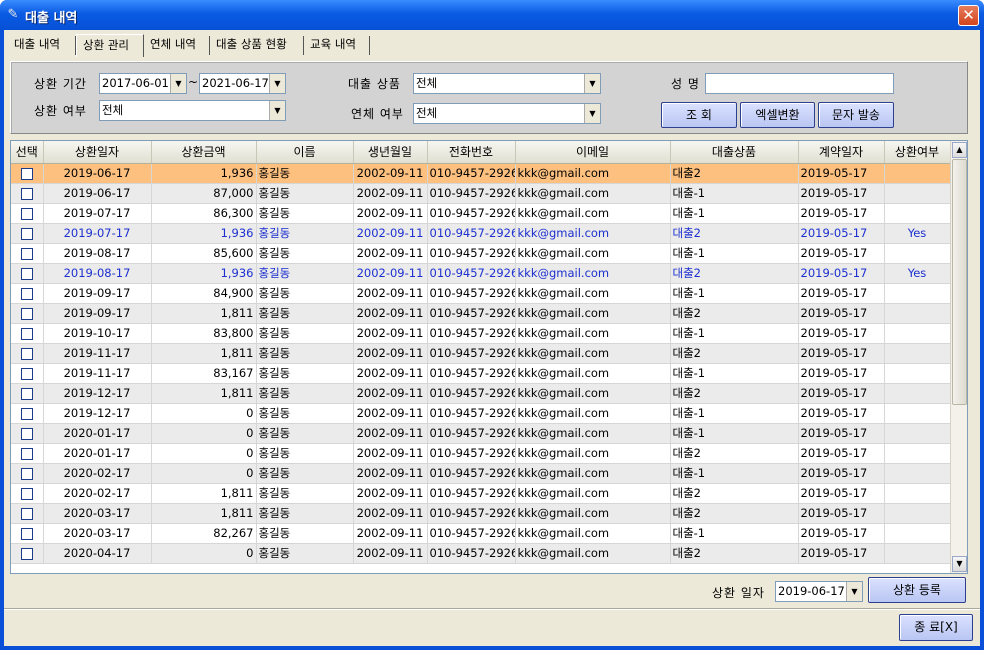 Image resolution: width=984 pixels, height=650 pixels. I want to click on scroll-up-icon: ▲, so click(959, 150).